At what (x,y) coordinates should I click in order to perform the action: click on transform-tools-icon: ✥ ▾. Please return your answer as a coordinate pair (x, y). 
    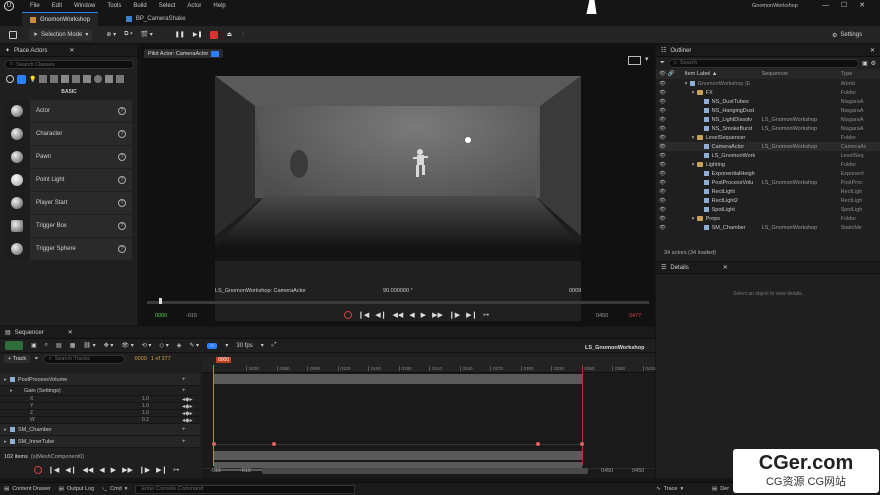
    Looking at the image, I should click on (109, 345).